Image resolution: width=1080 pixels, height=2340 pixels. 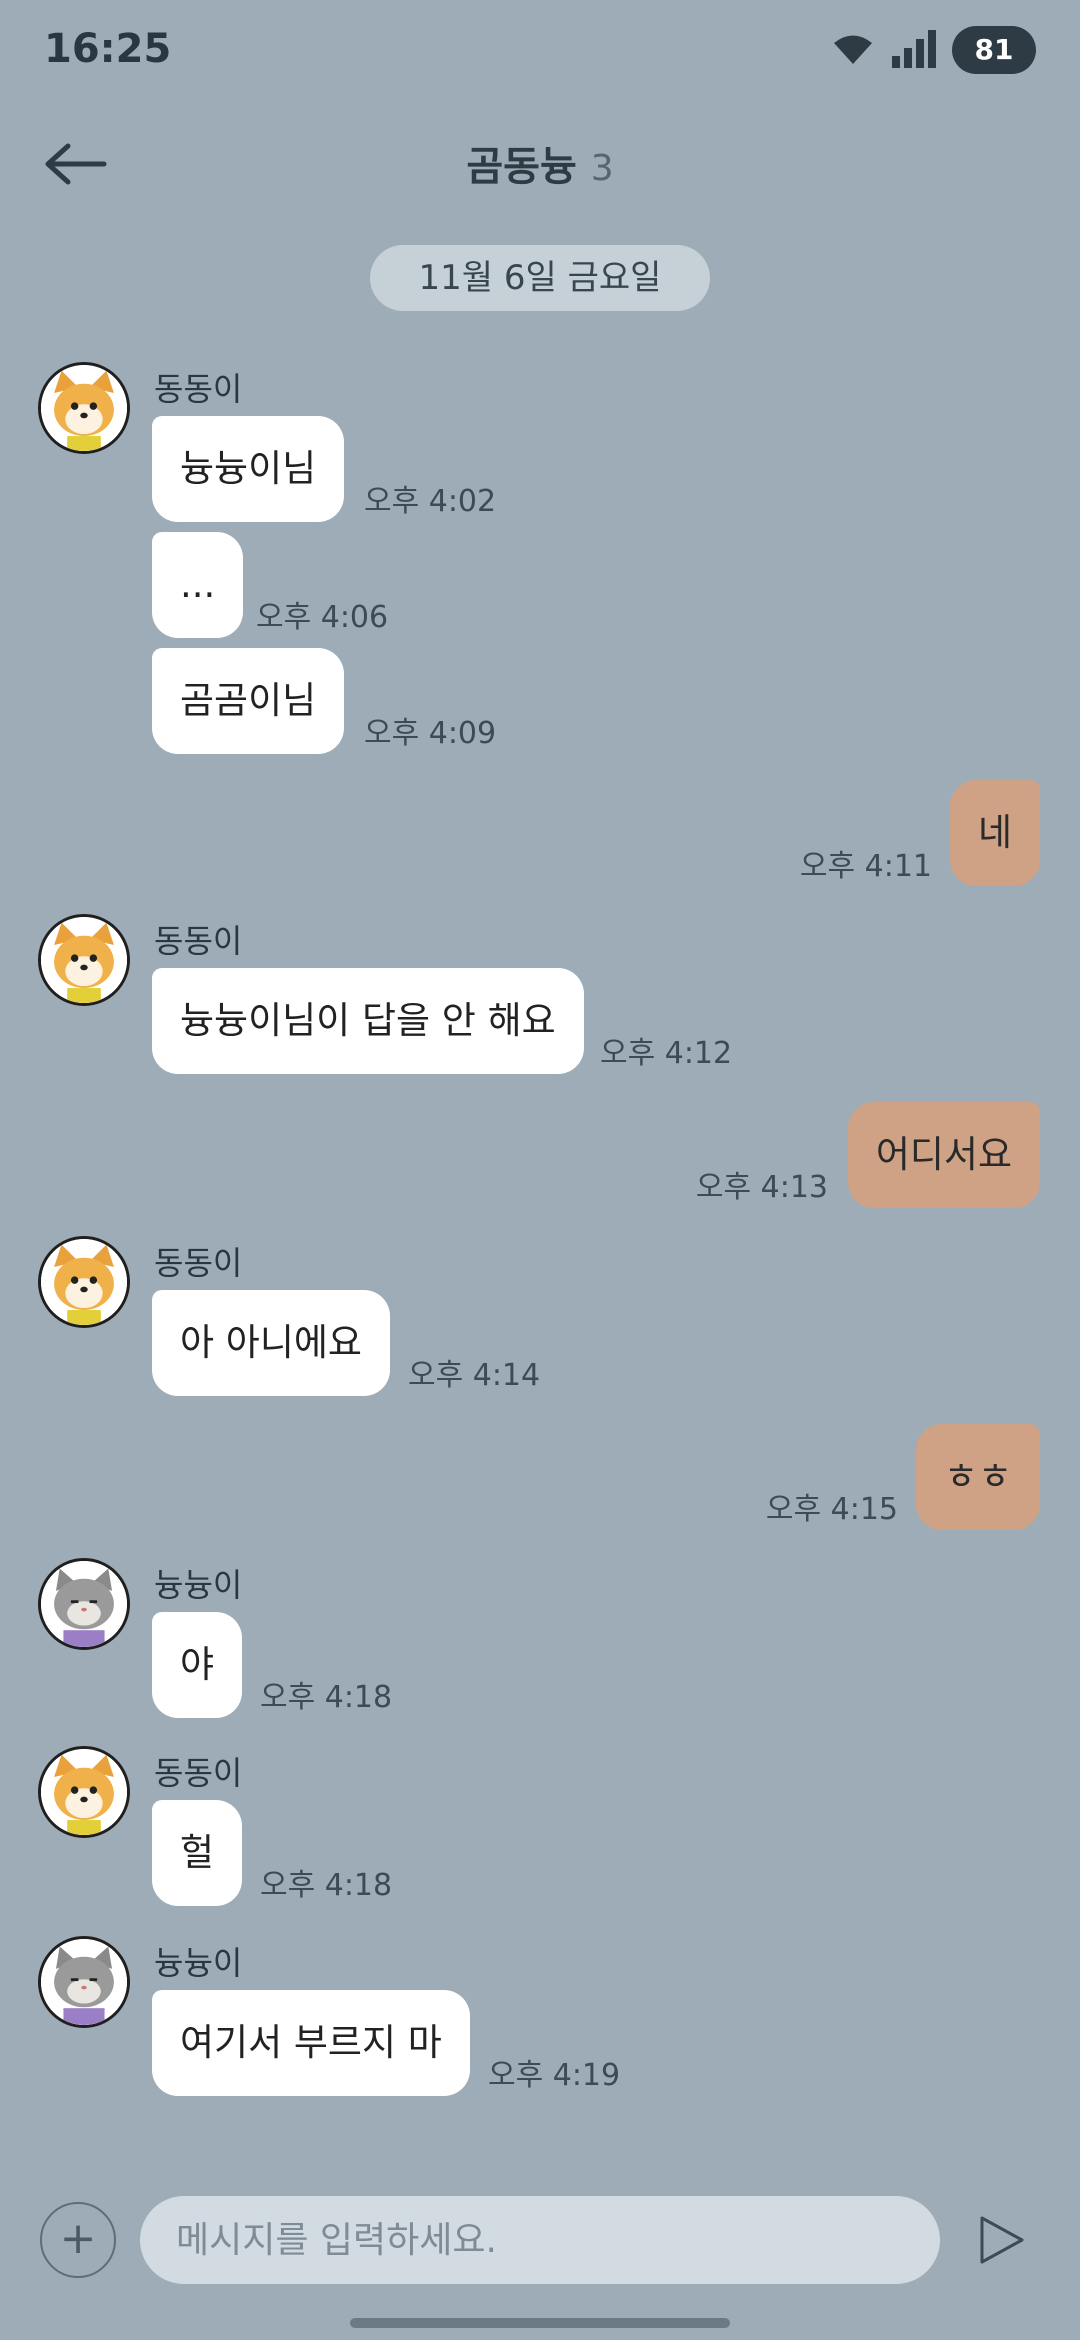 I want to click on message-bubble-incoming: 아 아니에요, so click(x=271, y=1343).